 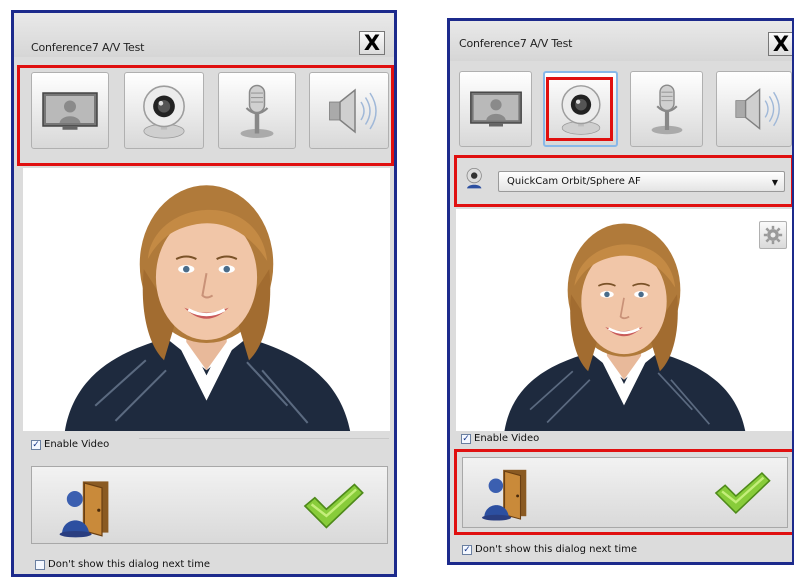 What do you see at coordinates (475, 180) in the screenshot?
I see `camera-device-icon` at bounding box center [475, 180].